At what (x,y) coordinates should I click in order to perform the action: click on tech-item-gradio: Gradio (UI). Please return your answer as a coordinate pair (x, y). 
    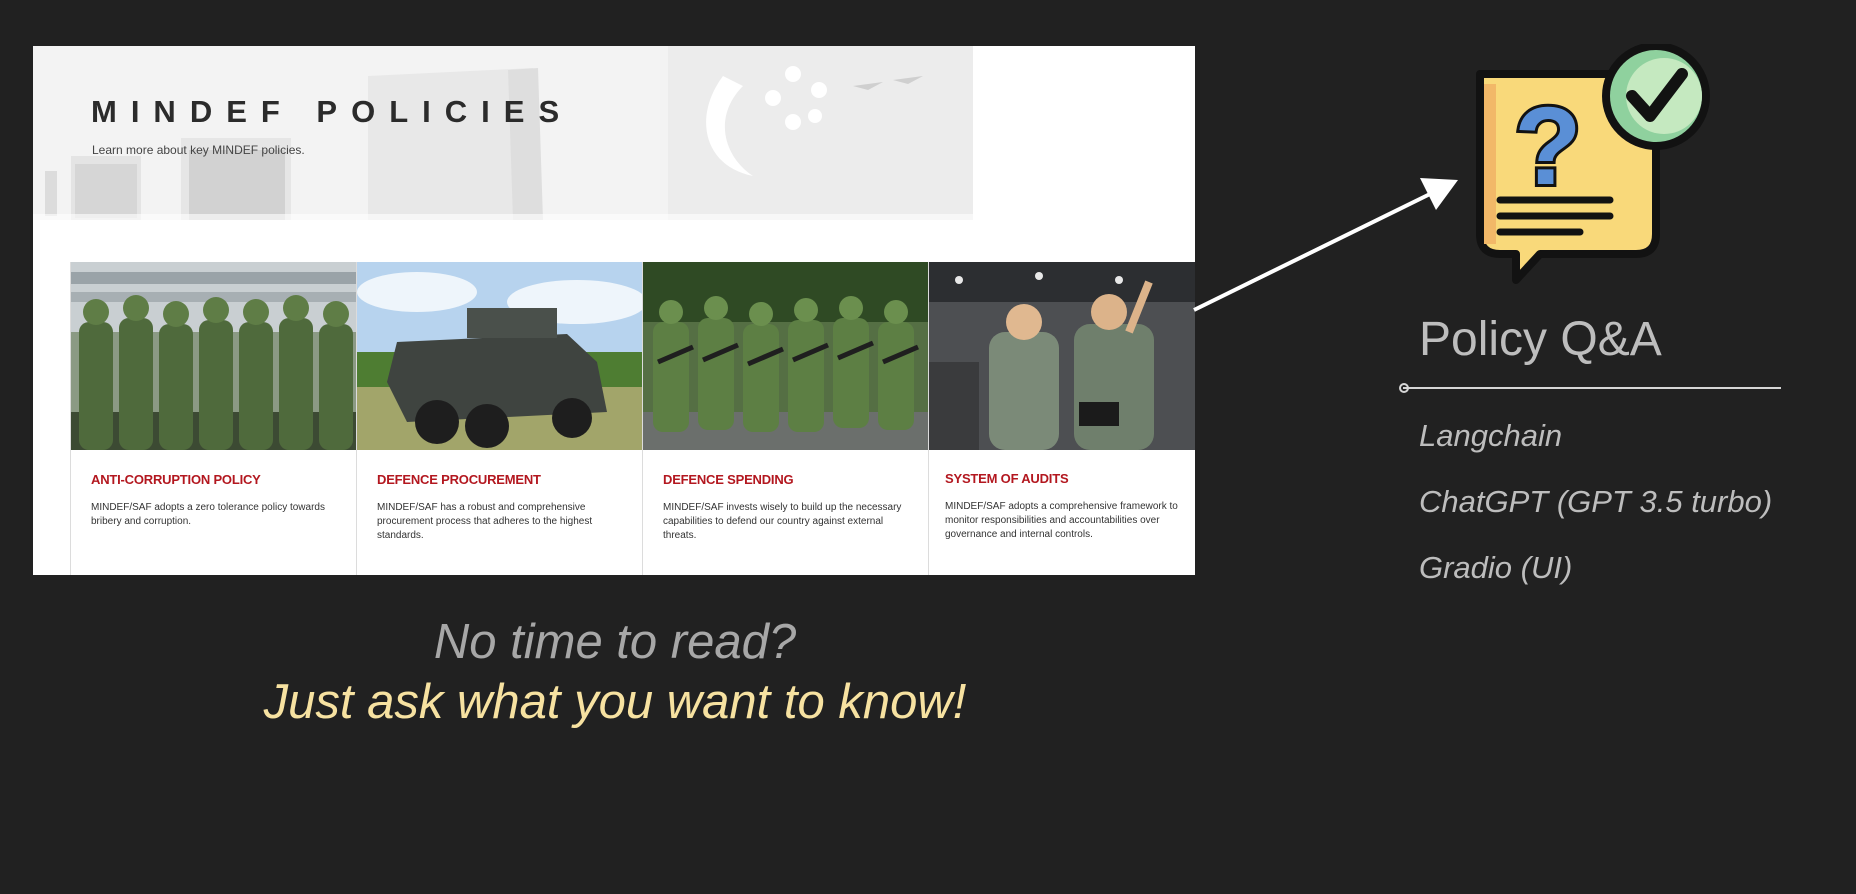
    Looking at the image, I should click on (1496, 567).